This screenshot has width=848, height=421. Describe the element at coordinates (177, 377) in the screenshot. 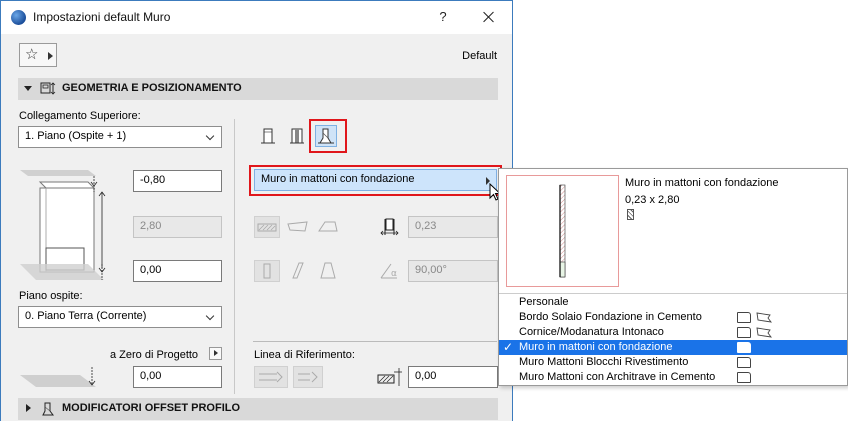

I see `project-zero-field: 0,00` at that location.